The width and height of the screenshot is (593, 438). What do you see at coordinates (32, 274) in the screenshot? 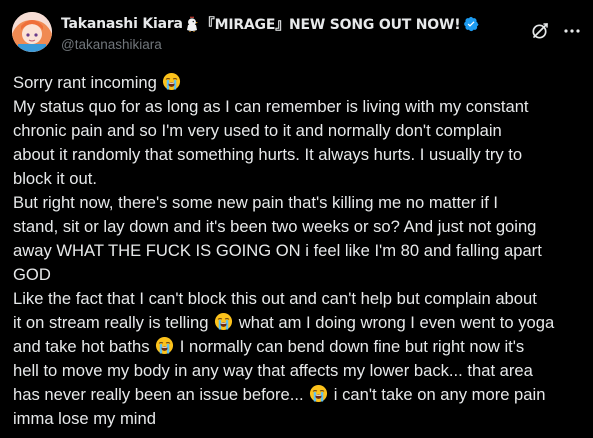
I see `tweet-line: GOD` at bounding box center [32, 274].